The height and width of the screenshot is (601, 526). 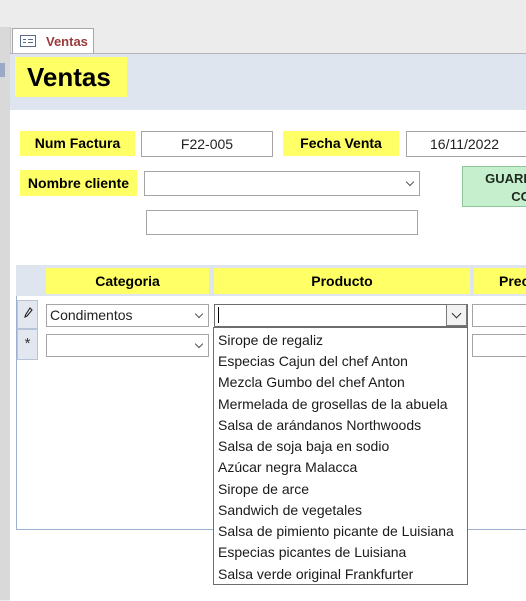 What do you see at coordinates (71, 77) in the screenshot?
I see `form-title: Ventas` at bounding box center [71, 77].